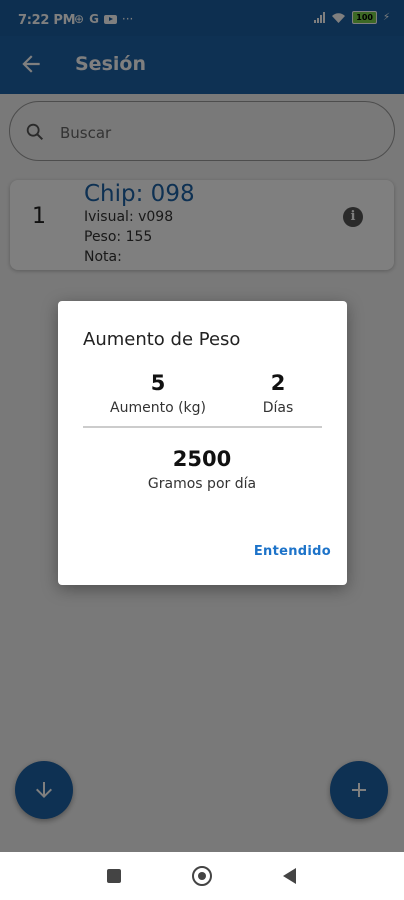 The height and width of the screenshot is (900, 404). I want to click on system-nav-bar, so click(202, 876).